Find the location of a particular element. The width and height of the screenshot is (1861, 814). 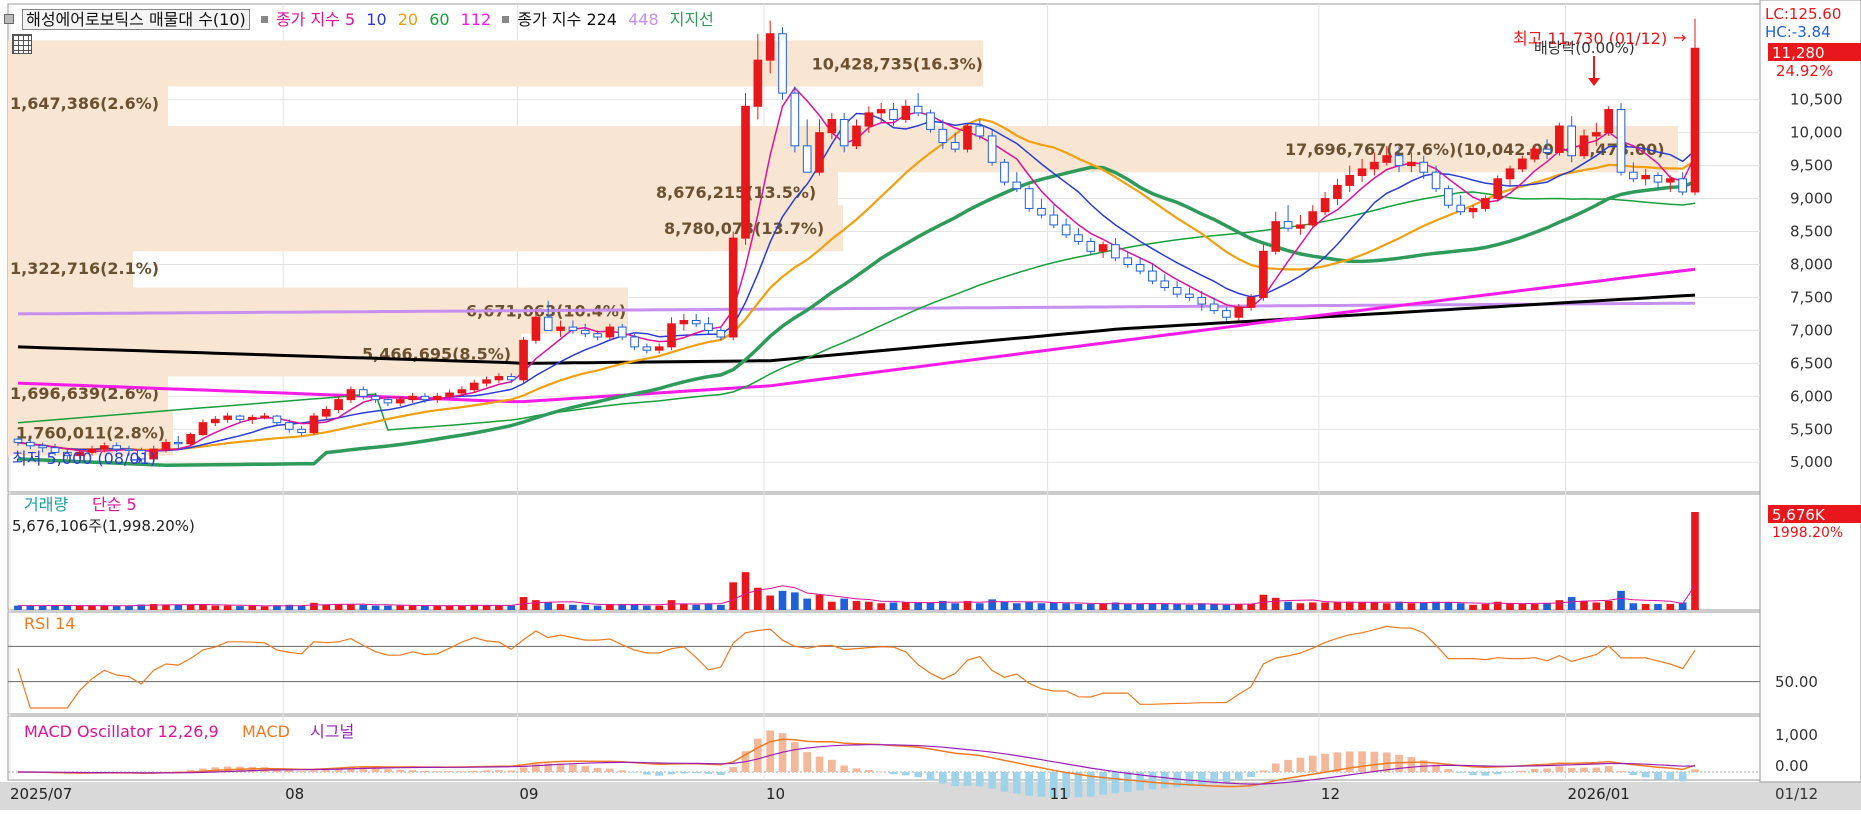

volume-badge-pct: 1998.20% is located at coordinates (1807, 533).